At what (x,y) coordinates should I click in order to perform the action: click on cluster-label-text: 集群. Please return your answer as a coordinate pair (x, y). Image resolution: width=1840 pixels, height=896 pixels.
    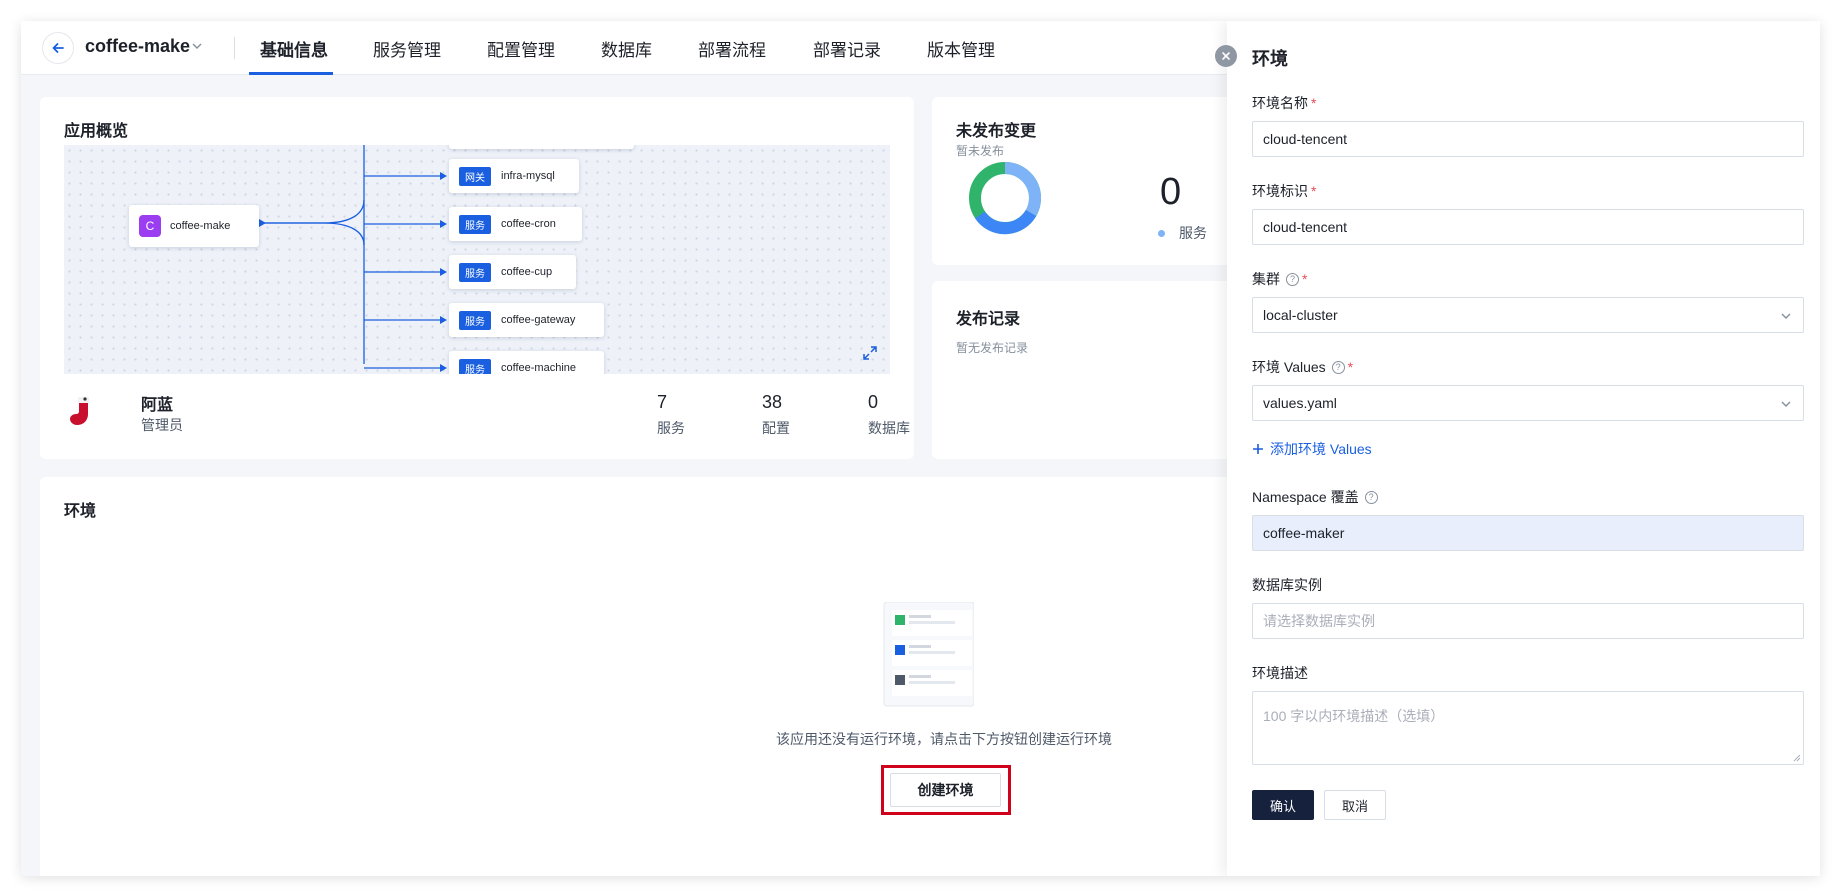
    Looking at the image, I should click on (1266, 279).